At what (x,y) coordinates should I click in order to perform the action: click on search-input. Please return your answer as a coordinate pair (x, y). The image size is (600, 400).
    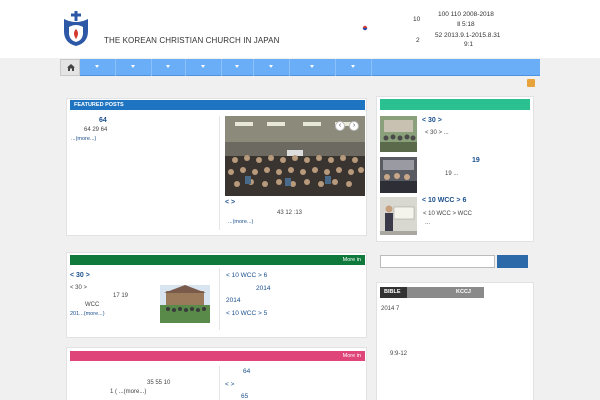
    Looking at the image, I should click on (437, 261).